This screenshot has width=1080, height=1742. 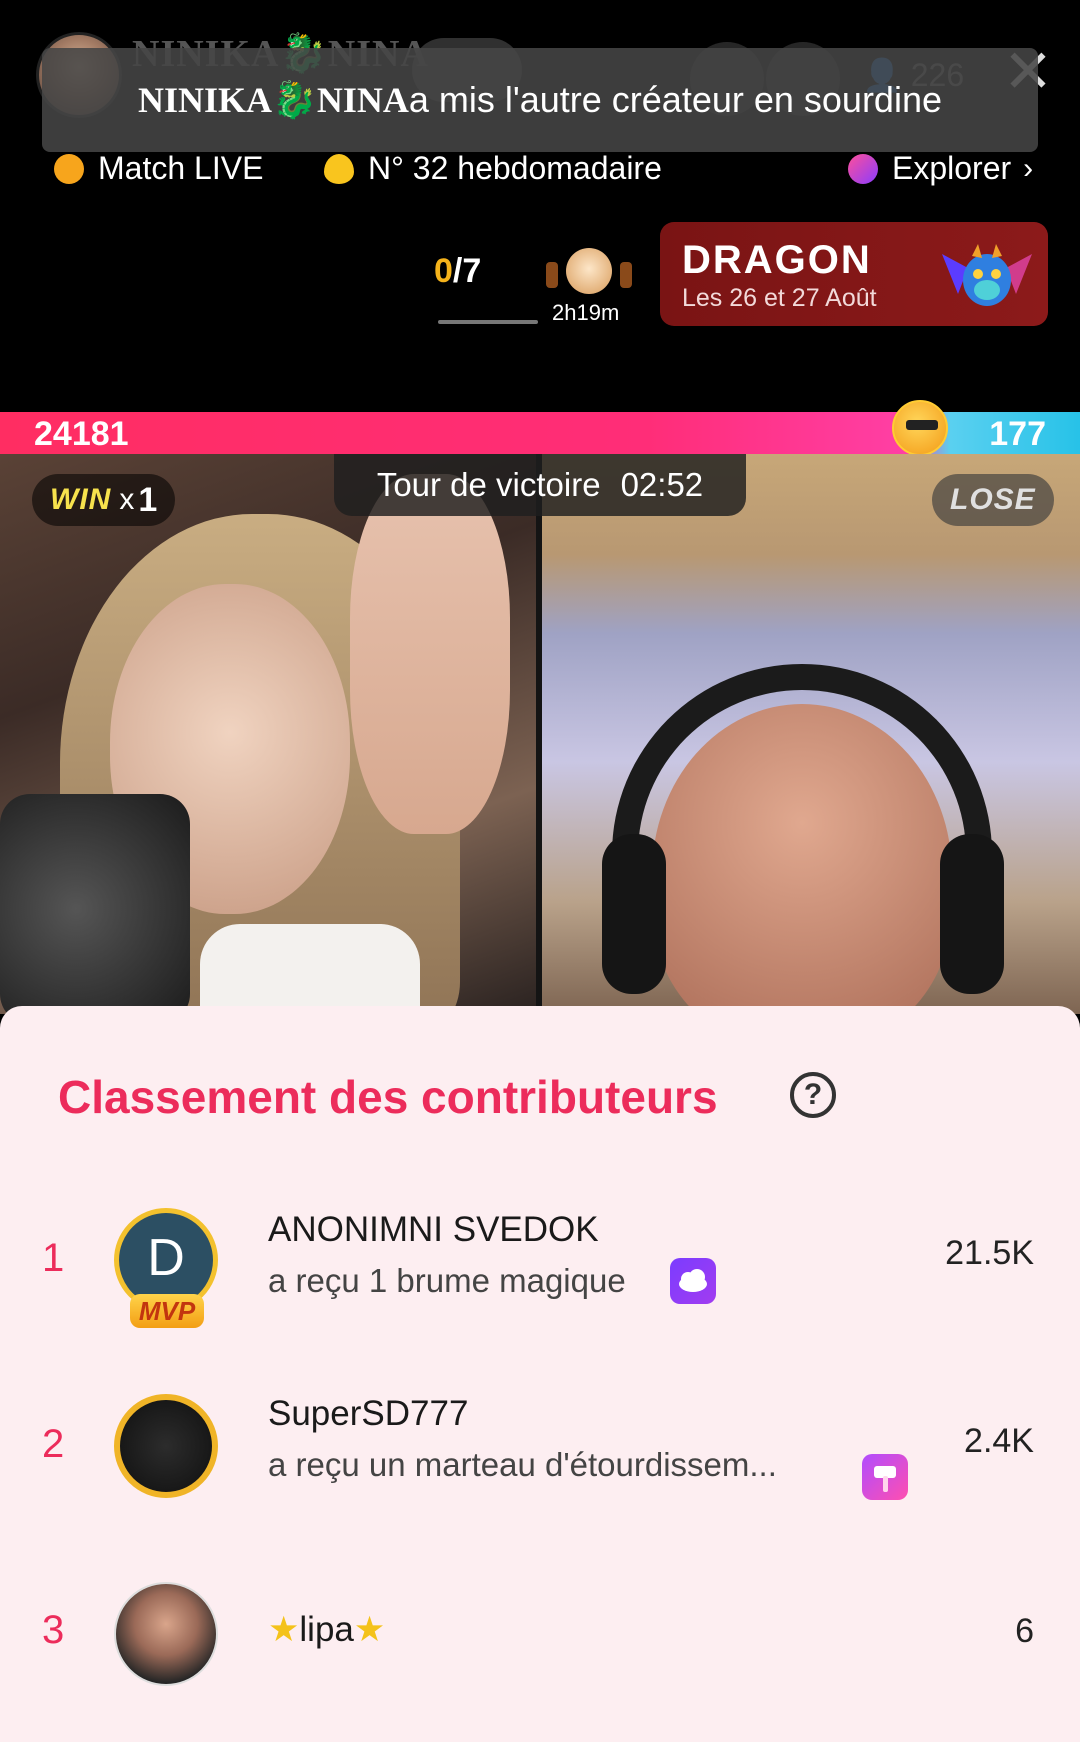 What do you see at coordinates (1024, 1631) in the screenshot?
I see `contributor-score: 6` at bounding box center [1024, 1631].